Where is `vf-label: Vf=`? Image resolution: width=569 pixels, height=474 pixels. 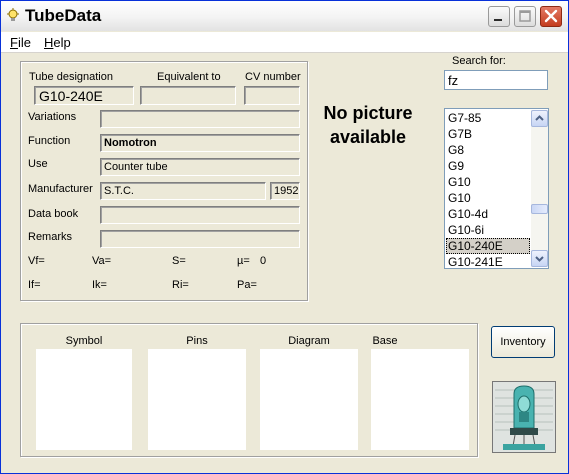 vf-label: Vf= is located at coordinates (36, 261).